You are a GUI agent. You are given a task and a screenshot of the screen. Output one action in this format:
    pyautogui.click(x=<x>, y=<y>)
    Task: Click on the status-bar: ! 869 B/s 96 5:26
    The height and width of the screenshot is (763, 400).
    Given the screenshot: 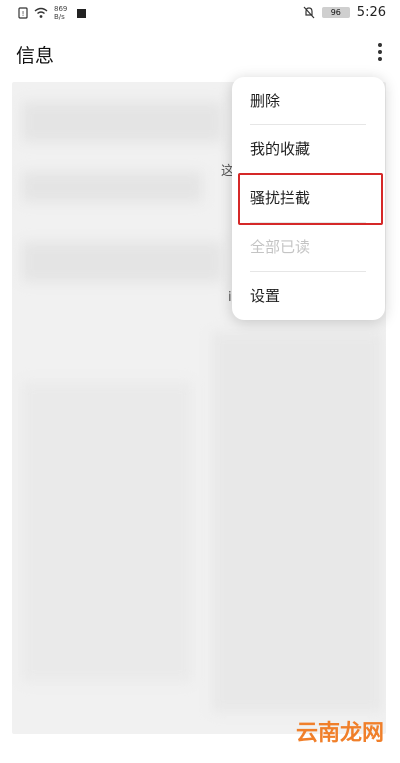 What is the action you would take?
    pyautogui.click(x=200, y=14)
    